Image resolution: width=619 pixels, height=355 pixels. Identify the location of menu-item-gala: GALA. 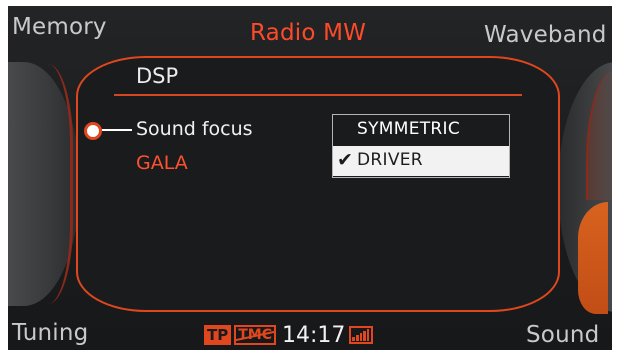
(162, 163).